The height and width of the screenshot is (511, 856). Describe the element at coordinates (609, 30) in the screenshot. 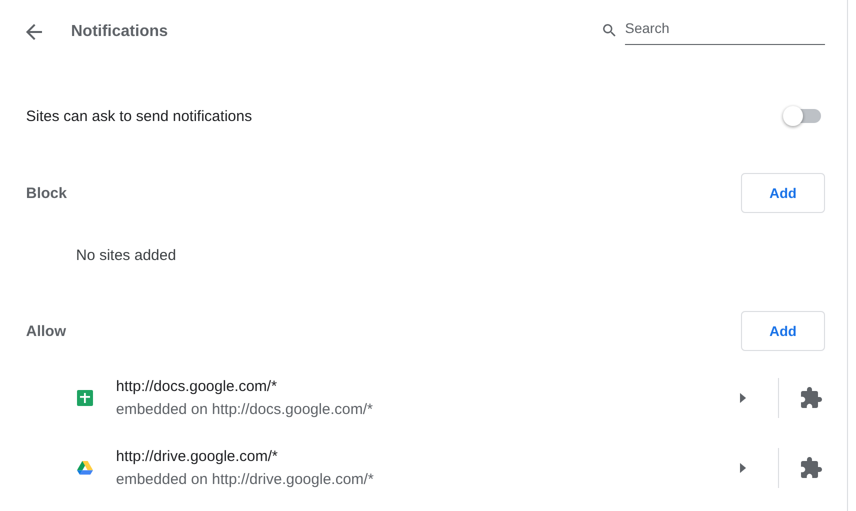

I see `search-icon` at that location.